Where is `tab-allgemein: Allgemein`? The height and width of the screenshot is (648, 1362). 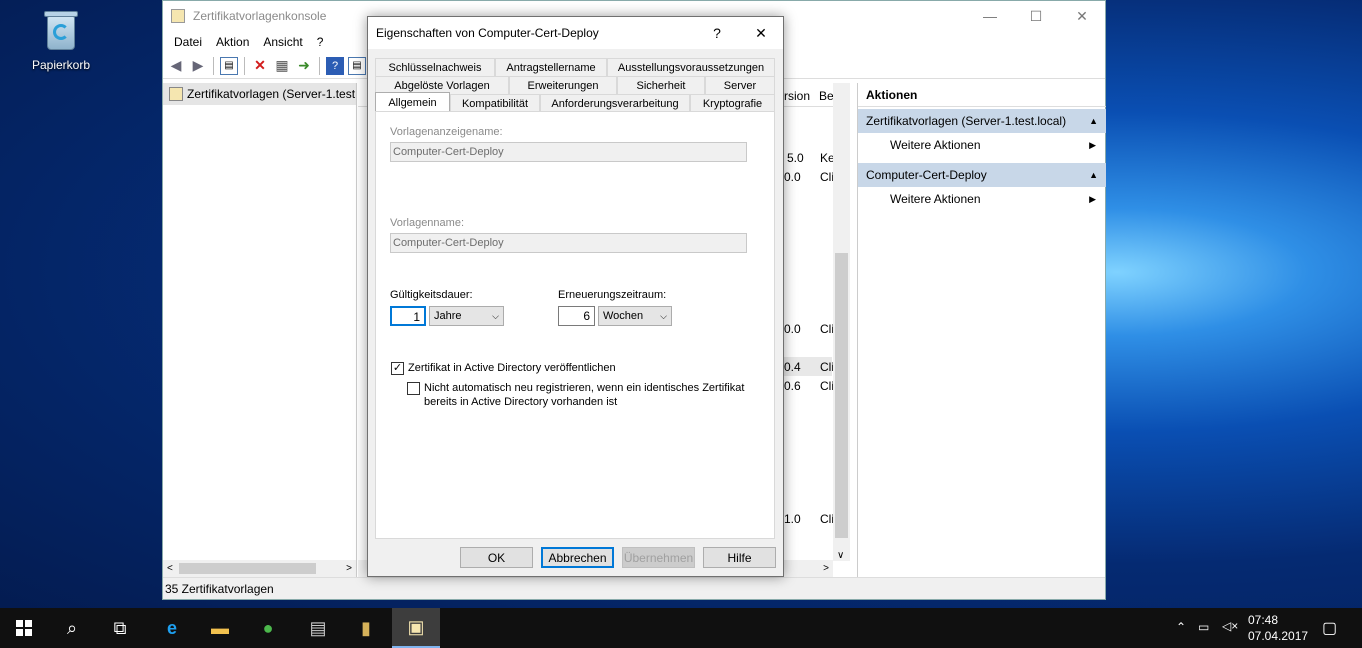
tab-allgemein: Allgemein is located at coordinates (412, 102).